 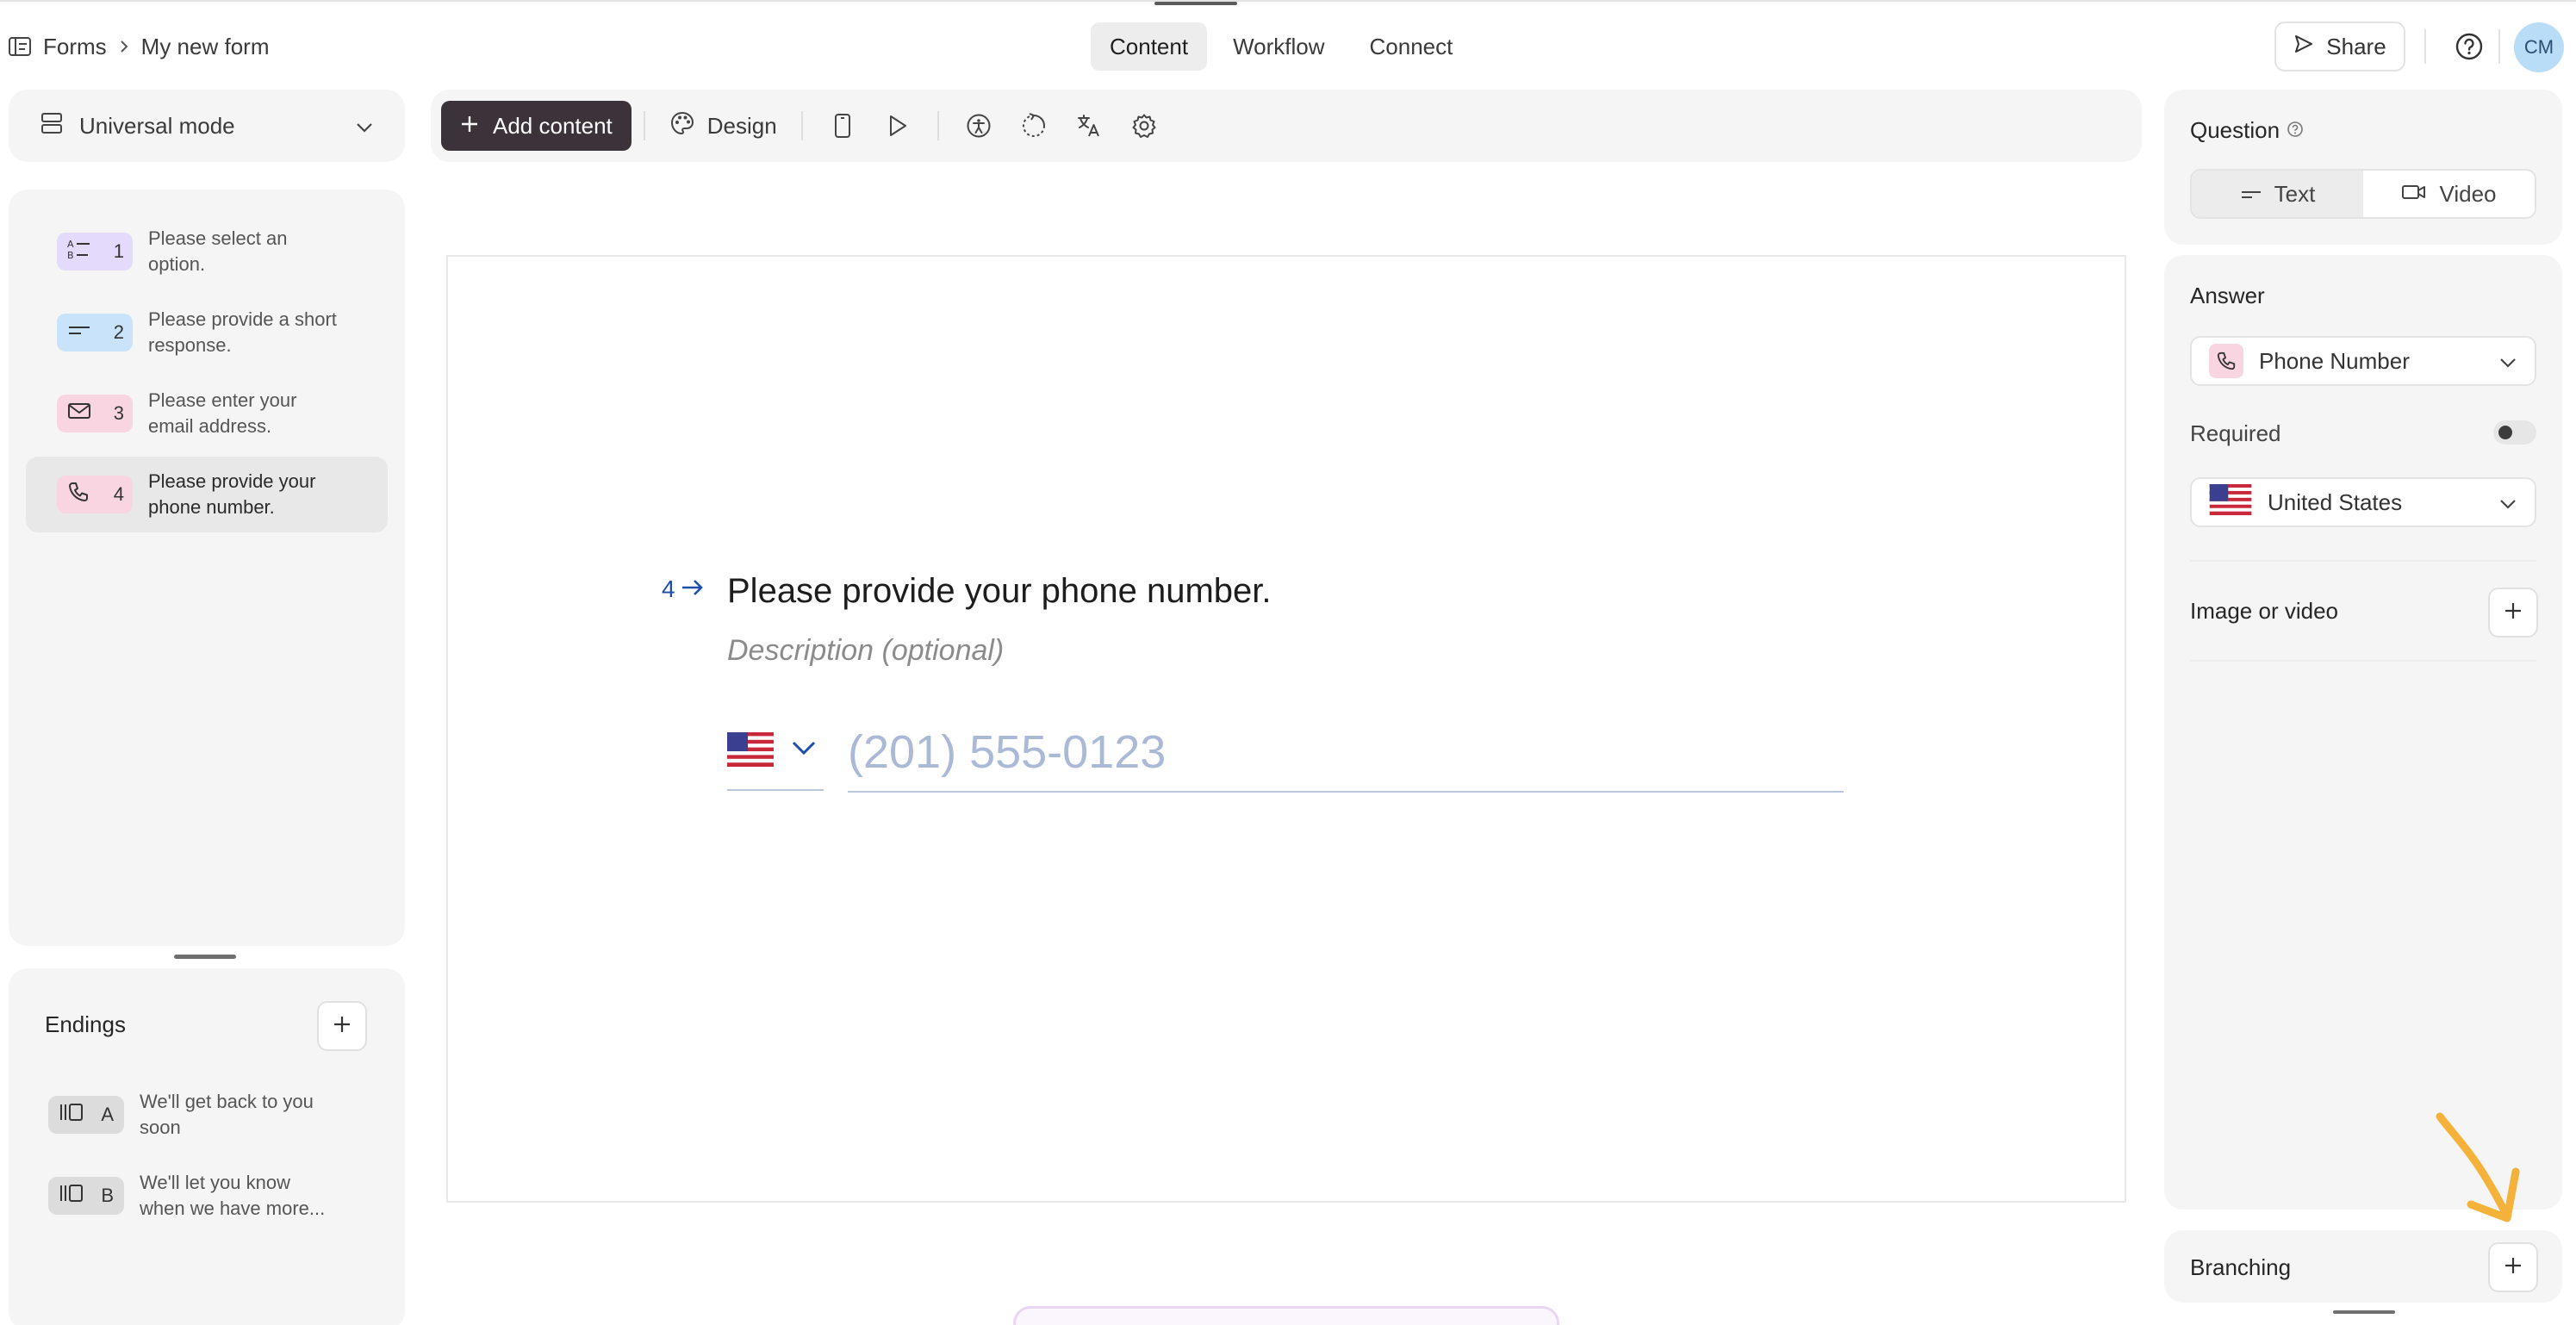 What do you see at coordinates (1000, 591) in the screenshot?
I see `question-title: Please provide your phone number.` at bounding box center [1000, 591].